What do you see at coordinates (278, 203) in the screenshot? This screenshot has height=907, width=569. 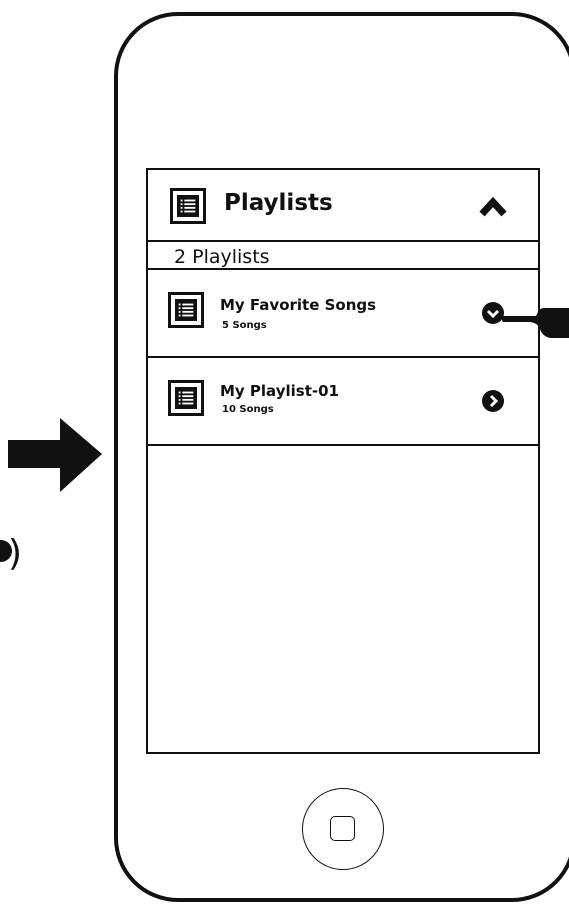 I see `page-title: Playlists` at bounding box center [278, 203].